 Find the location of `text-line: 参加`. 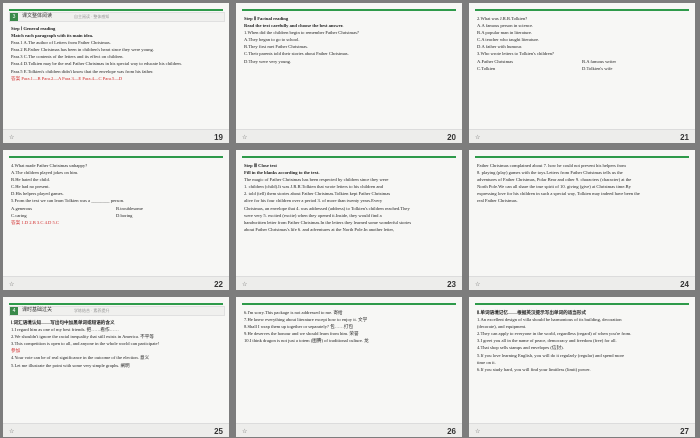

text-line: 参加 is located at coordinates (16, 351).